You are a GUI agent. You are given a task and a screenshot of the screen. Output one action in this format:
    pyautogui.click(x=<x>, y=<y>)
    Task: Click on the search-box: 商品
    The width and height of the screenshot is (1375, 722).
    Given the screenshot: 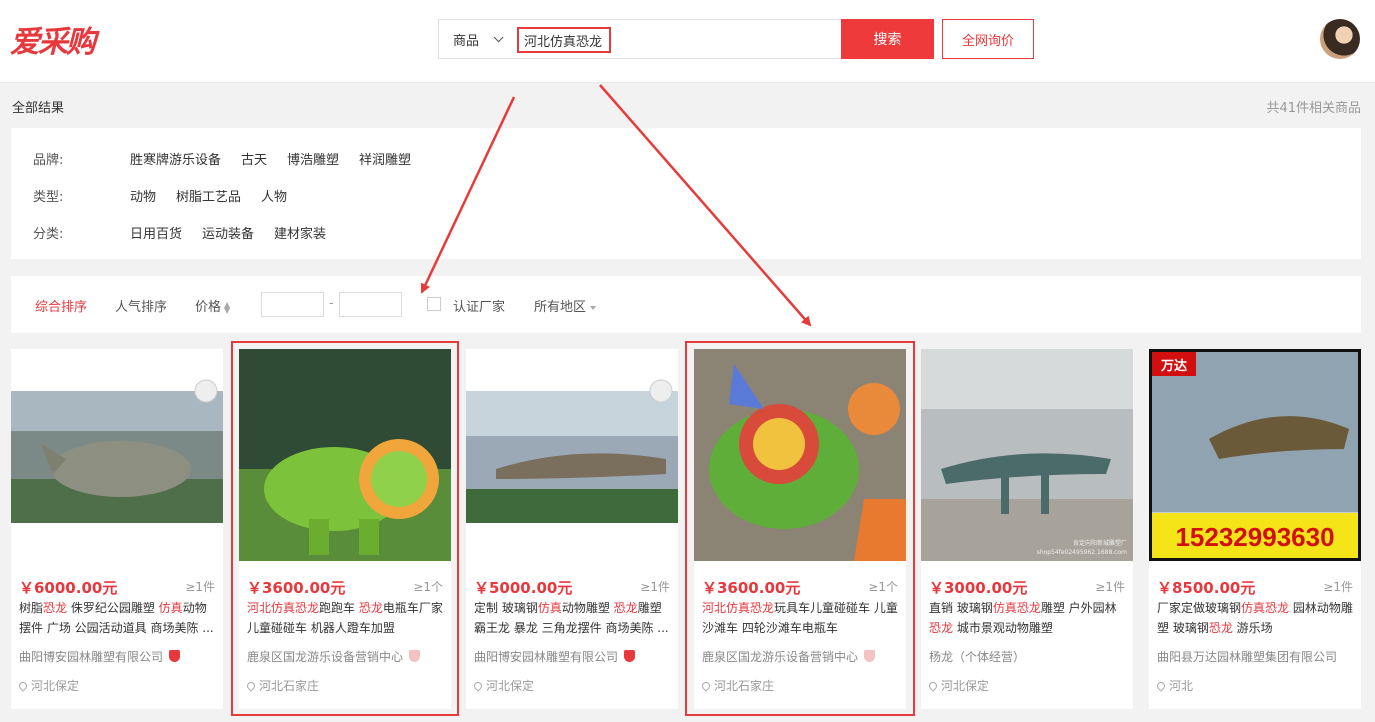 What is the action you would take?
    pyautogui.click(x=640, y=39)
    